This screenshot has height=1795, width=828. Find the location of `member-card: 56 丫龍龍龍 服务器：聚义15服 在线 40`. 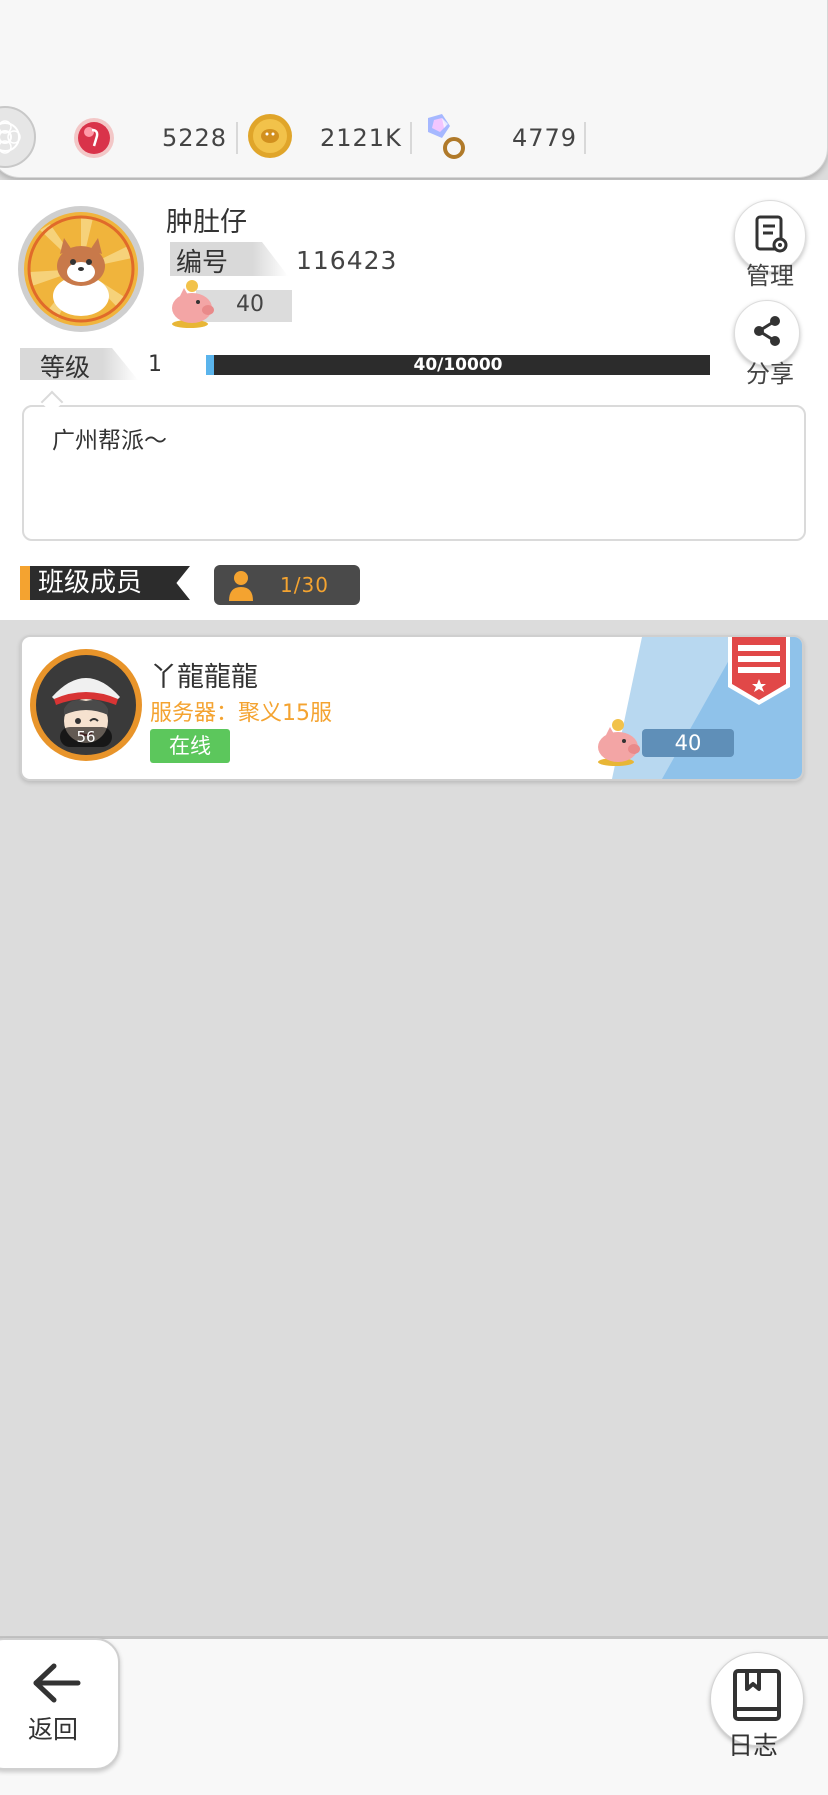

member-card: 56 丫龍龍龍 服务器：聚义15服 在线 40 is located at coordinates (412, 708).